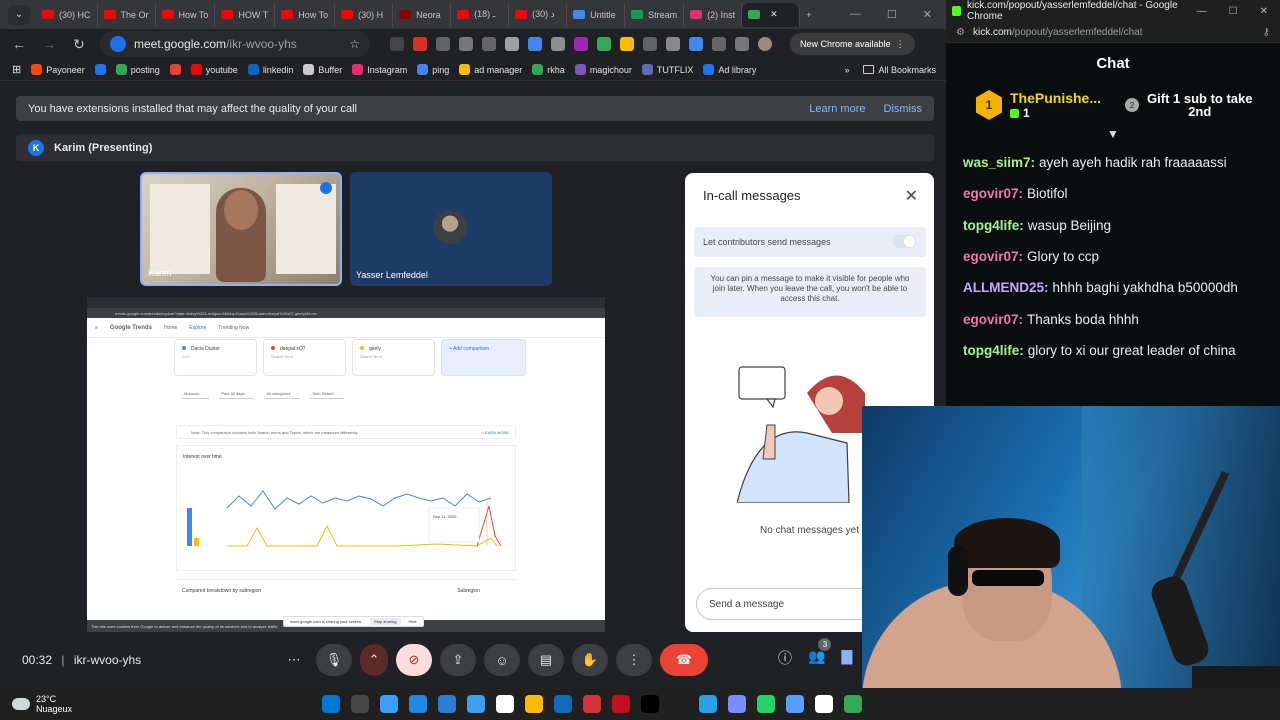 The height and width of the screenshot is (720, 1280). Describe the element at coordinates (892, 14) in the screenshot. I see `maximize-icon: ☐` at that location.